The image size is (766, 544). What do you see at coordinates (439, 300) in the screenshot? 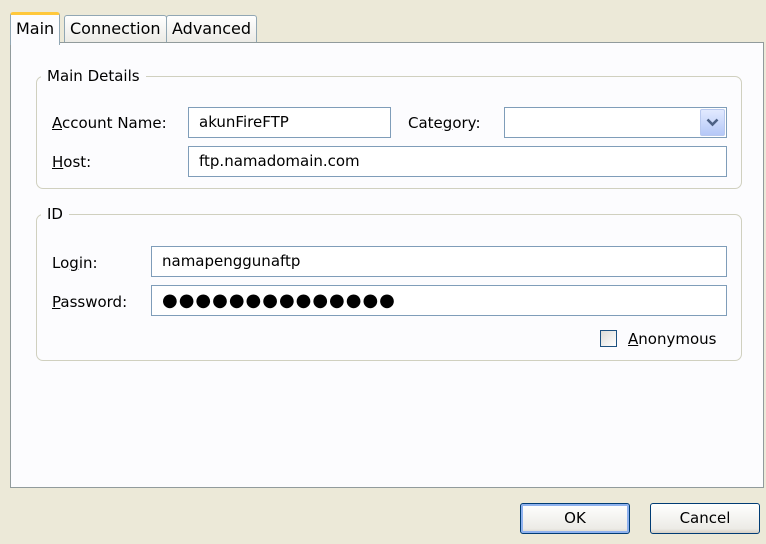
I see `password-input: ●●●●●●●●●●●●●●` at bounding box center [439, 300].